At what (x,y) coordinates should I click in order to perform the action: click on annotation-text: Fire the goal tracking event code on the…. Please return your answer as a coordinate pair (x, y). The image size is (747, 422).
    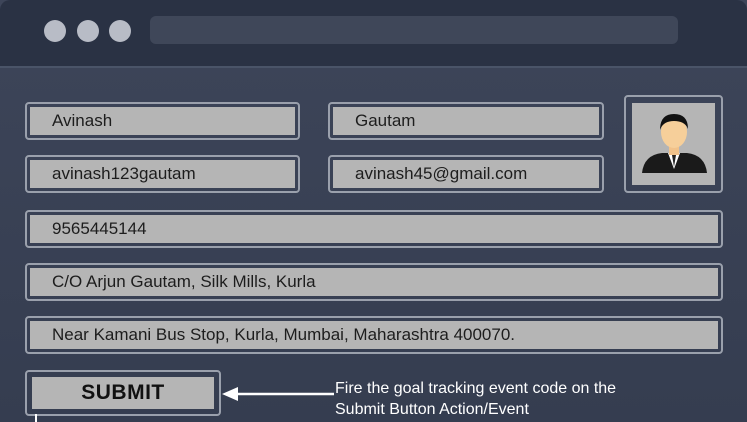
    Looking at the image, I should click on (535, 399).